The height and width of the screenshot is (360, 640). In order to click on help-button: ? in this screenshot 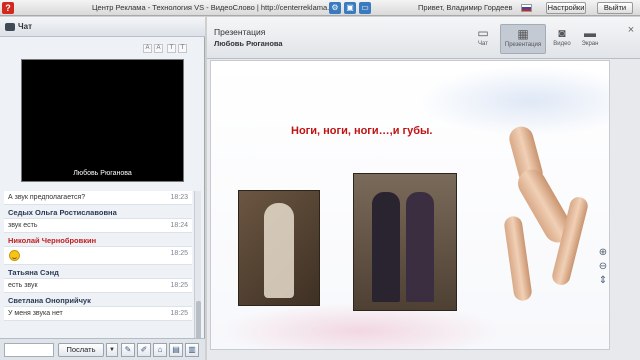, I will do `click(8, 8)`.